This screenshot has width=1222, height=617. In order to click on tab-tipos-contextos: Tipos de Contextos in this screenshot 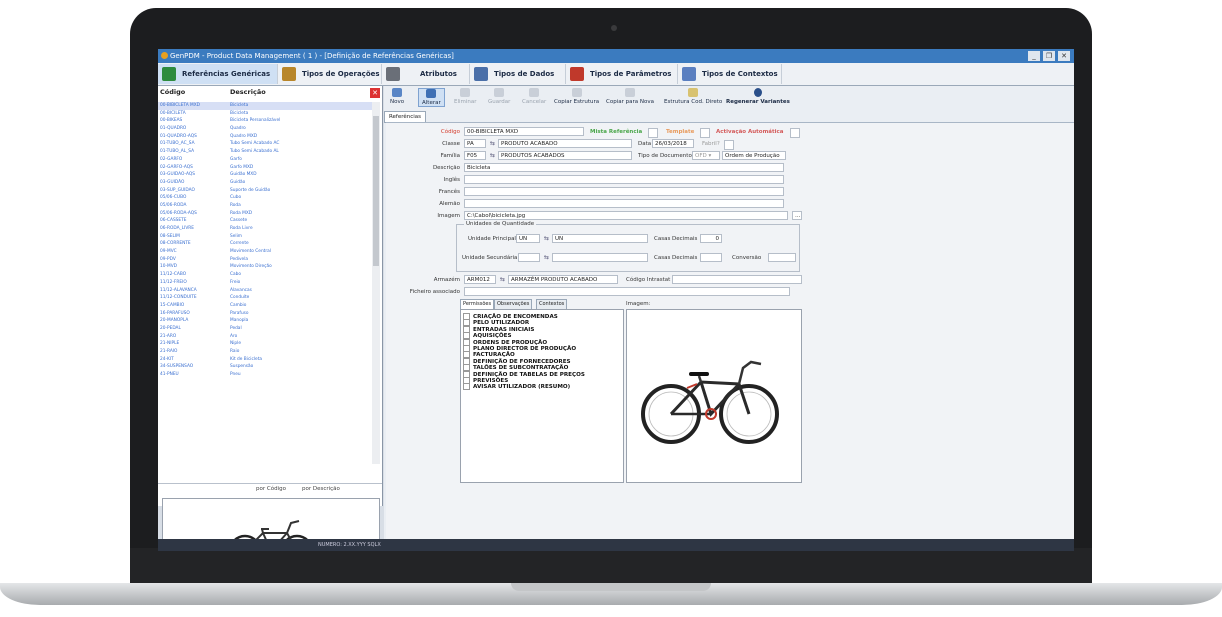, I will do `click(730, 74)`.